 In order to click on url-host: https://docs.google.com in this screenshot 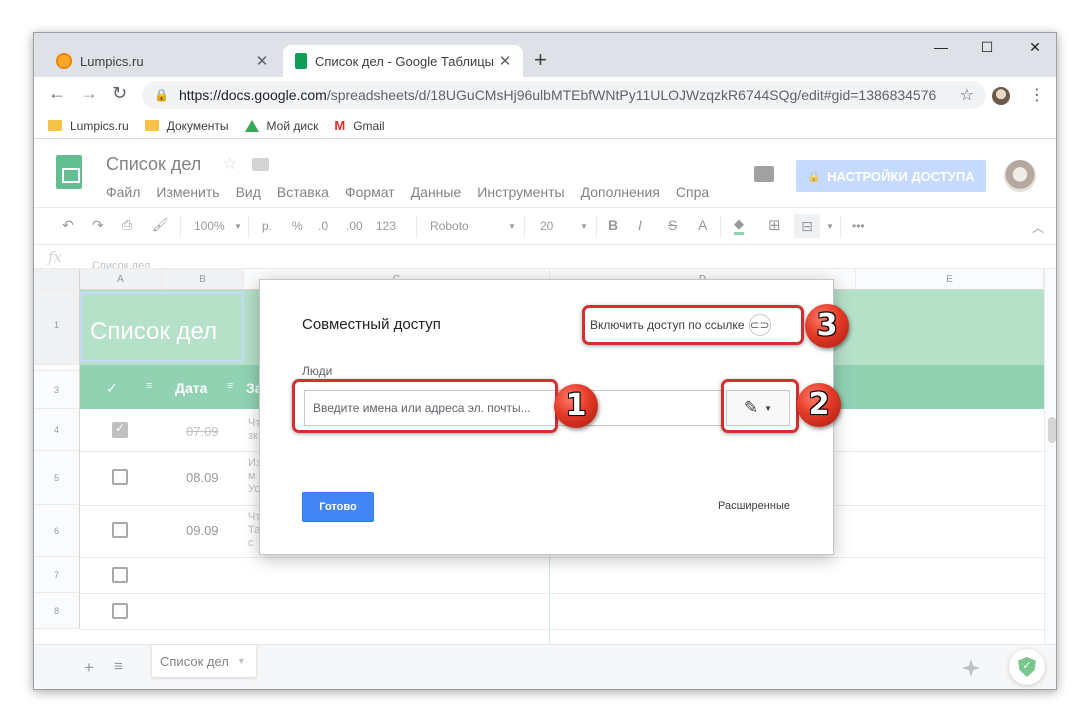, I will do `click(252, 95)`.